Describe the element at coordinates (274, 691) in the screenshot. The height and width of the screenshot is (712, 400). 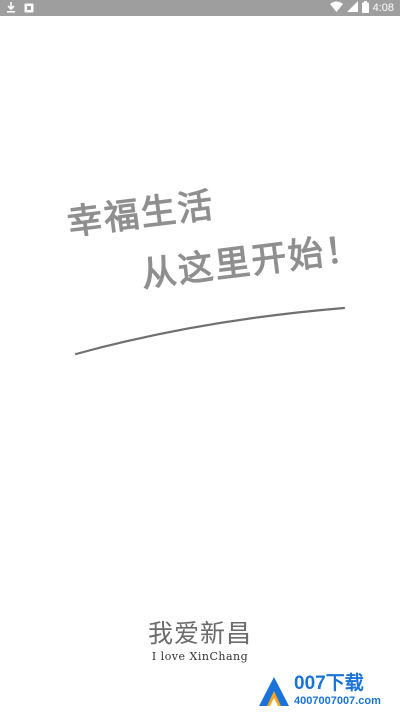
I see `watermark-logo-icon` at that location.